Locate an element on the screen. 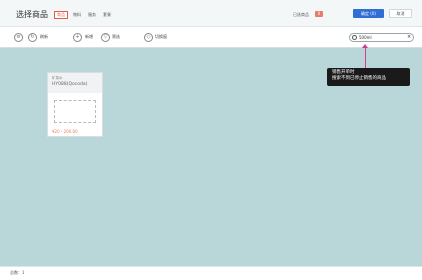  window-switch-icon: ◇ is located at coordinates (148, 37).